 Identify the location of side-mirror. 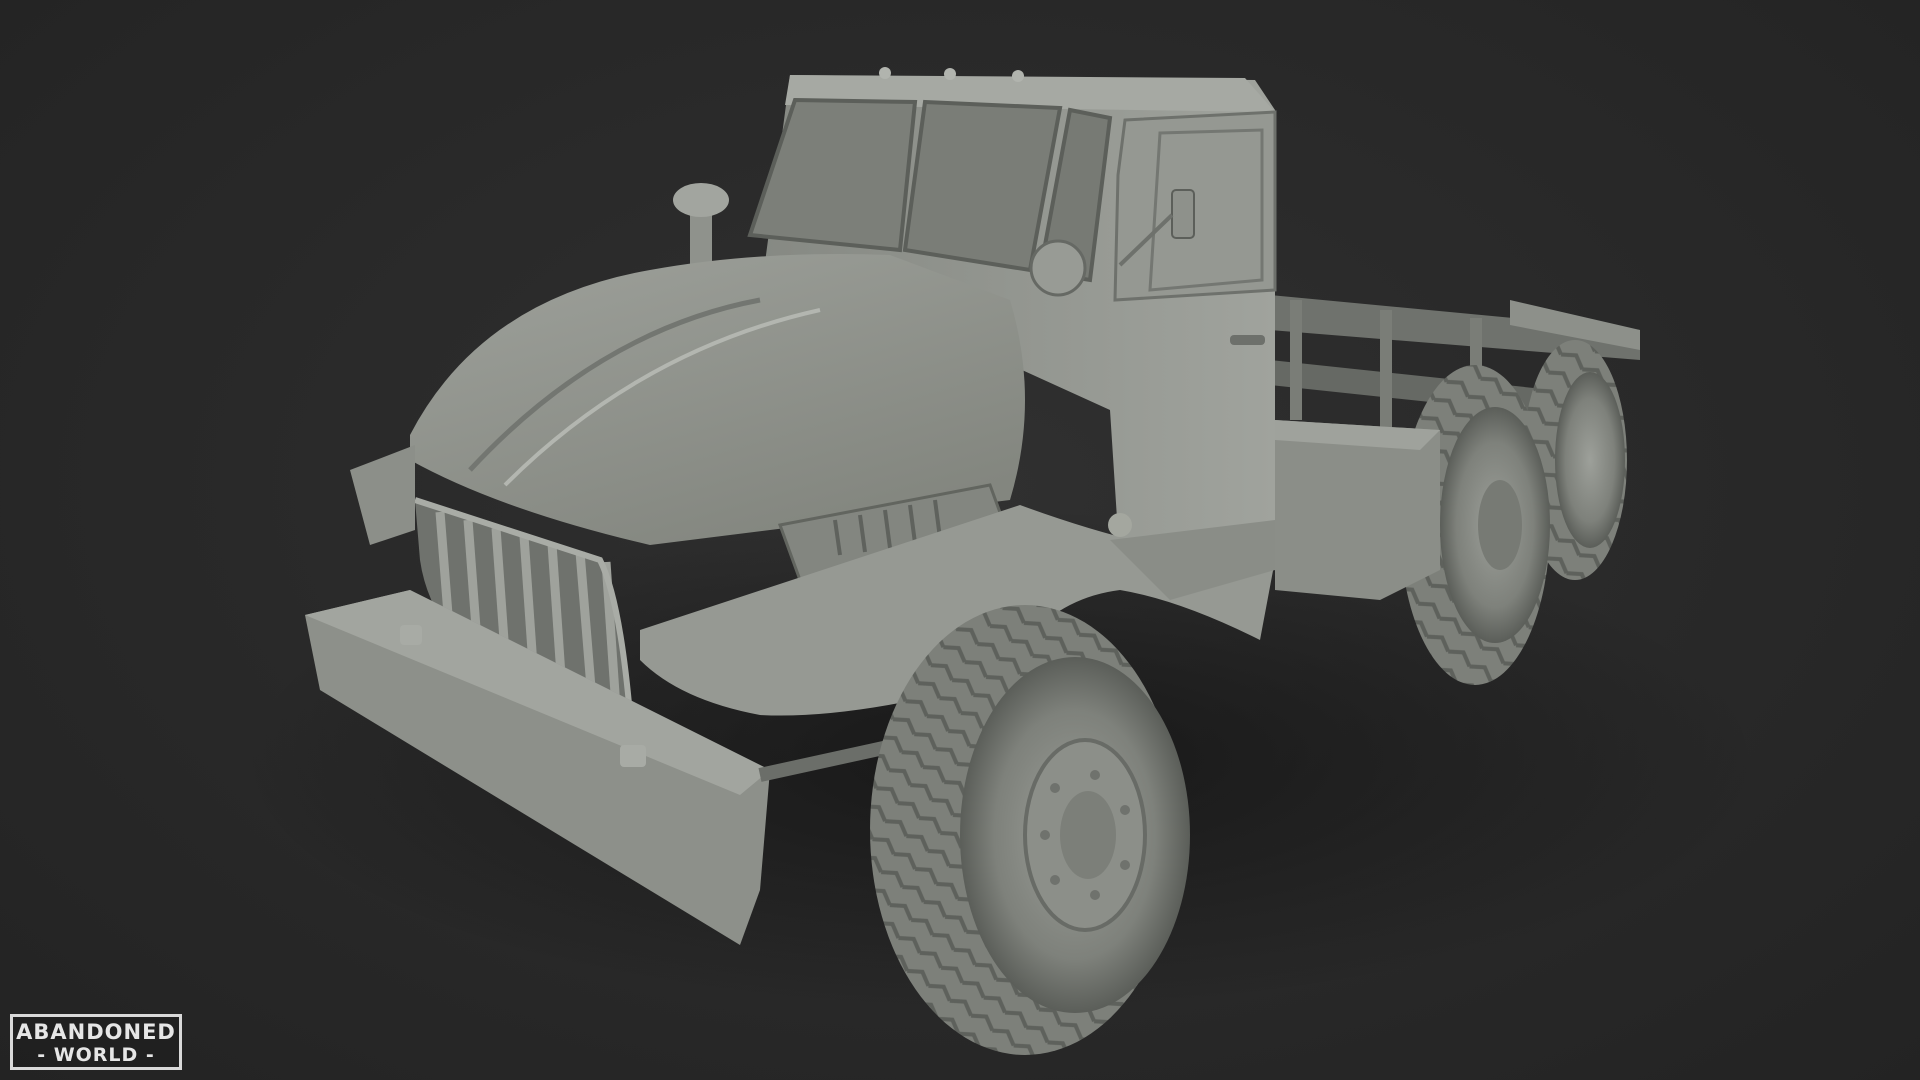
(1183, 214).